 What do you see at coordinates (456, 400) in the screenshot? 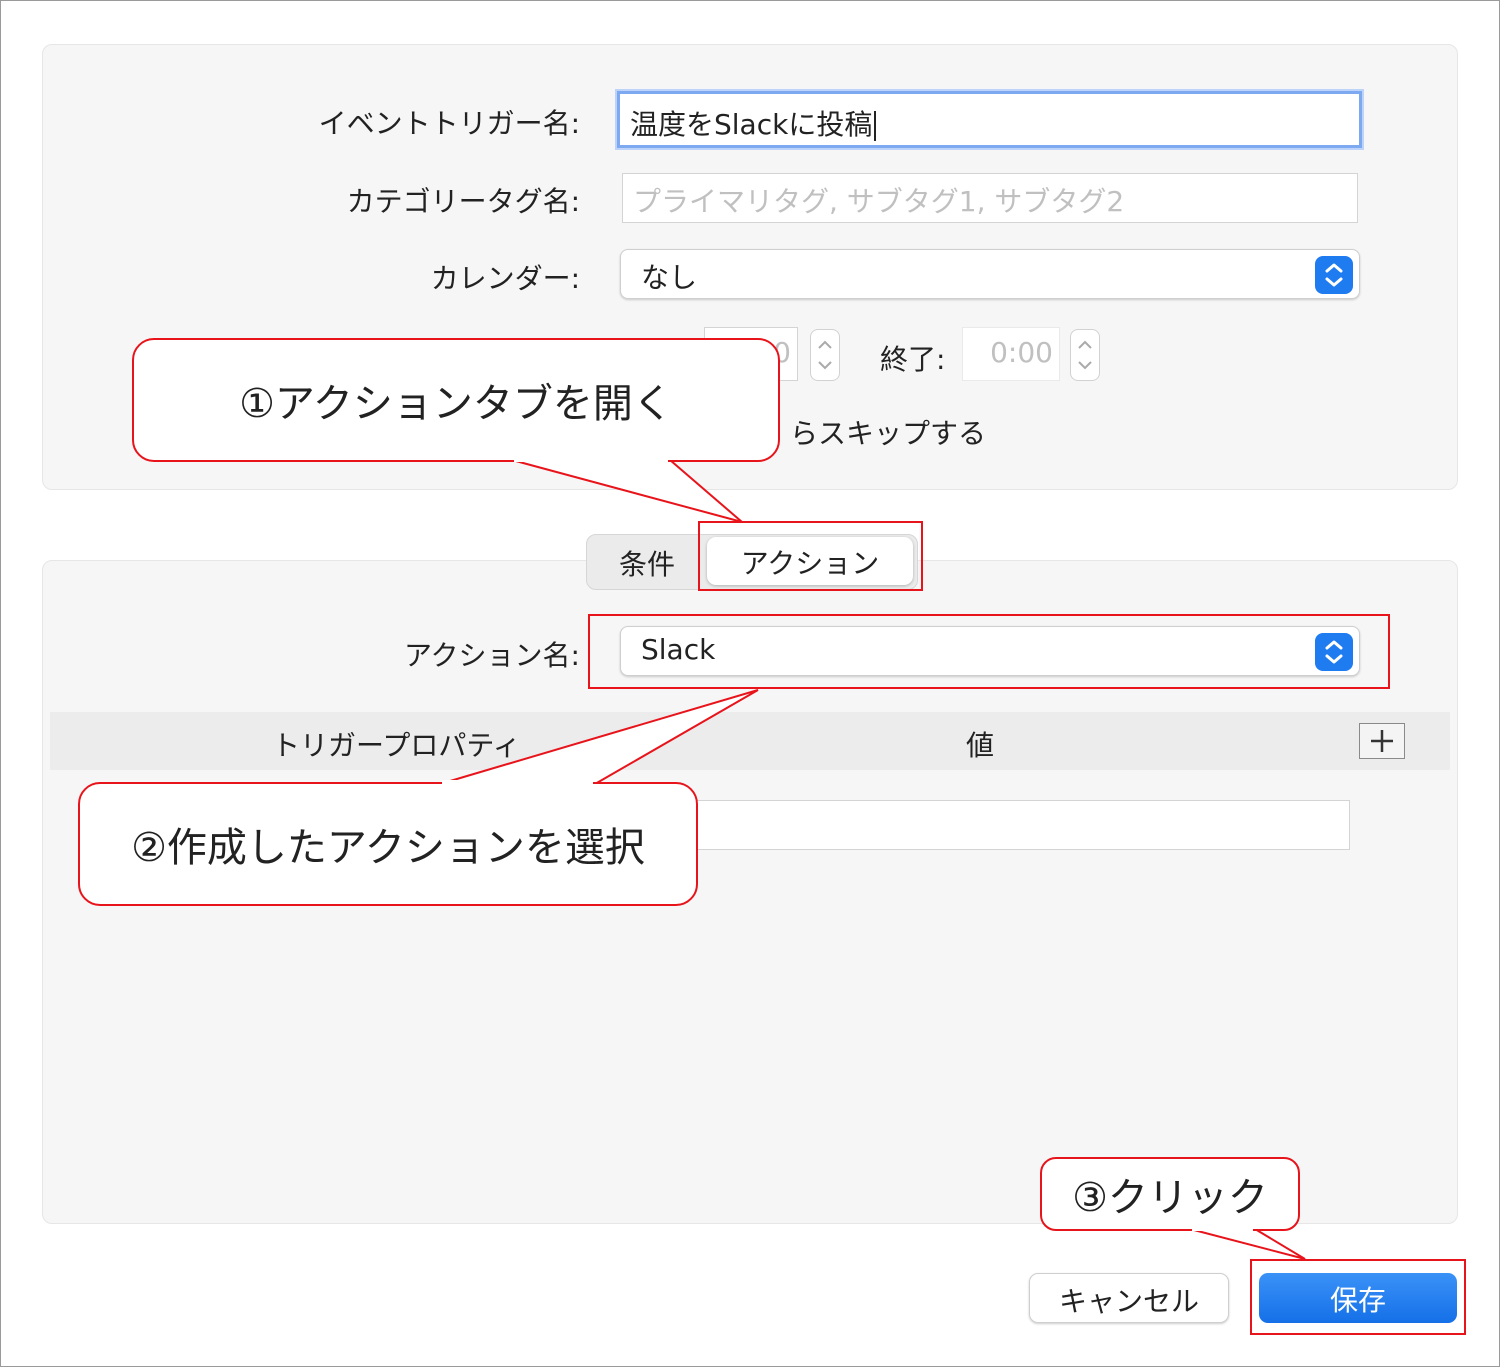
I see `annotation-callout-open-action-tab: ①アクションタブを開く` at bounding box center [456, 400].